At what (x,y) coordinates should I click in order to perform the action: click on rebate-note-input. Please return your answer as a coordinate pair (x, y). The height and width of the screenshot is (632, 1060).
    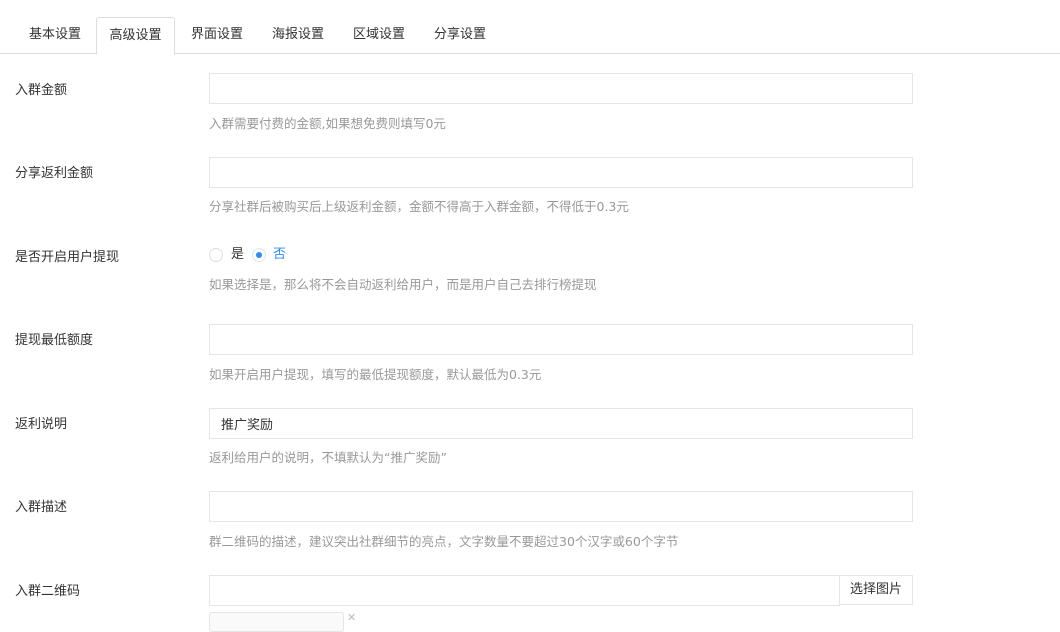
    Looking at the image, I should click on (561, 423).